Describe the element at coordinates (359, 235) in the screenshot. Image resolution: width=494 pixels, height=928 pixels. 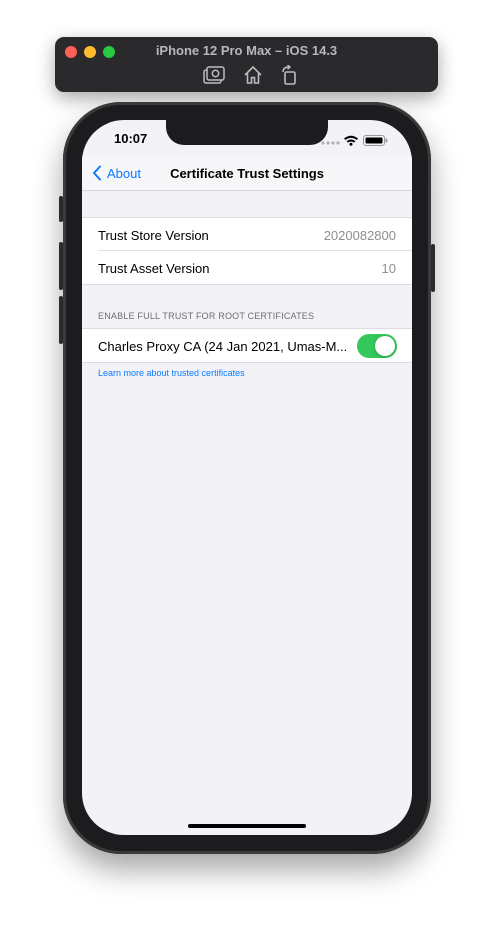
I see `row-value: 2020082800` at that location.